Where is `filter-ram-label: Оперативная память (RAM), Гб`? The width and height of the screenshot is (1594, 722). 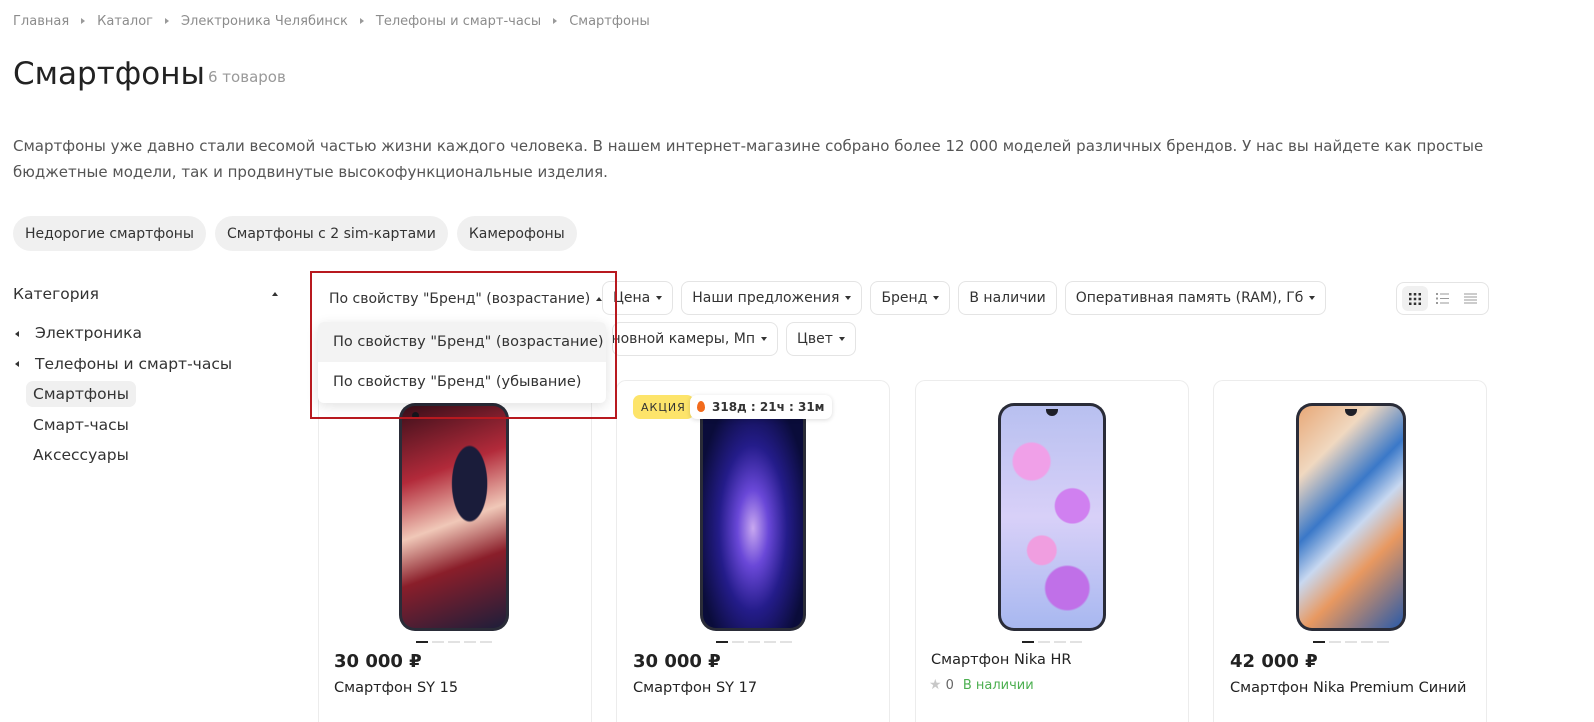
filter-ram-label: Оперативная память (RAM), Гб is located at coordinates (1189, 298).